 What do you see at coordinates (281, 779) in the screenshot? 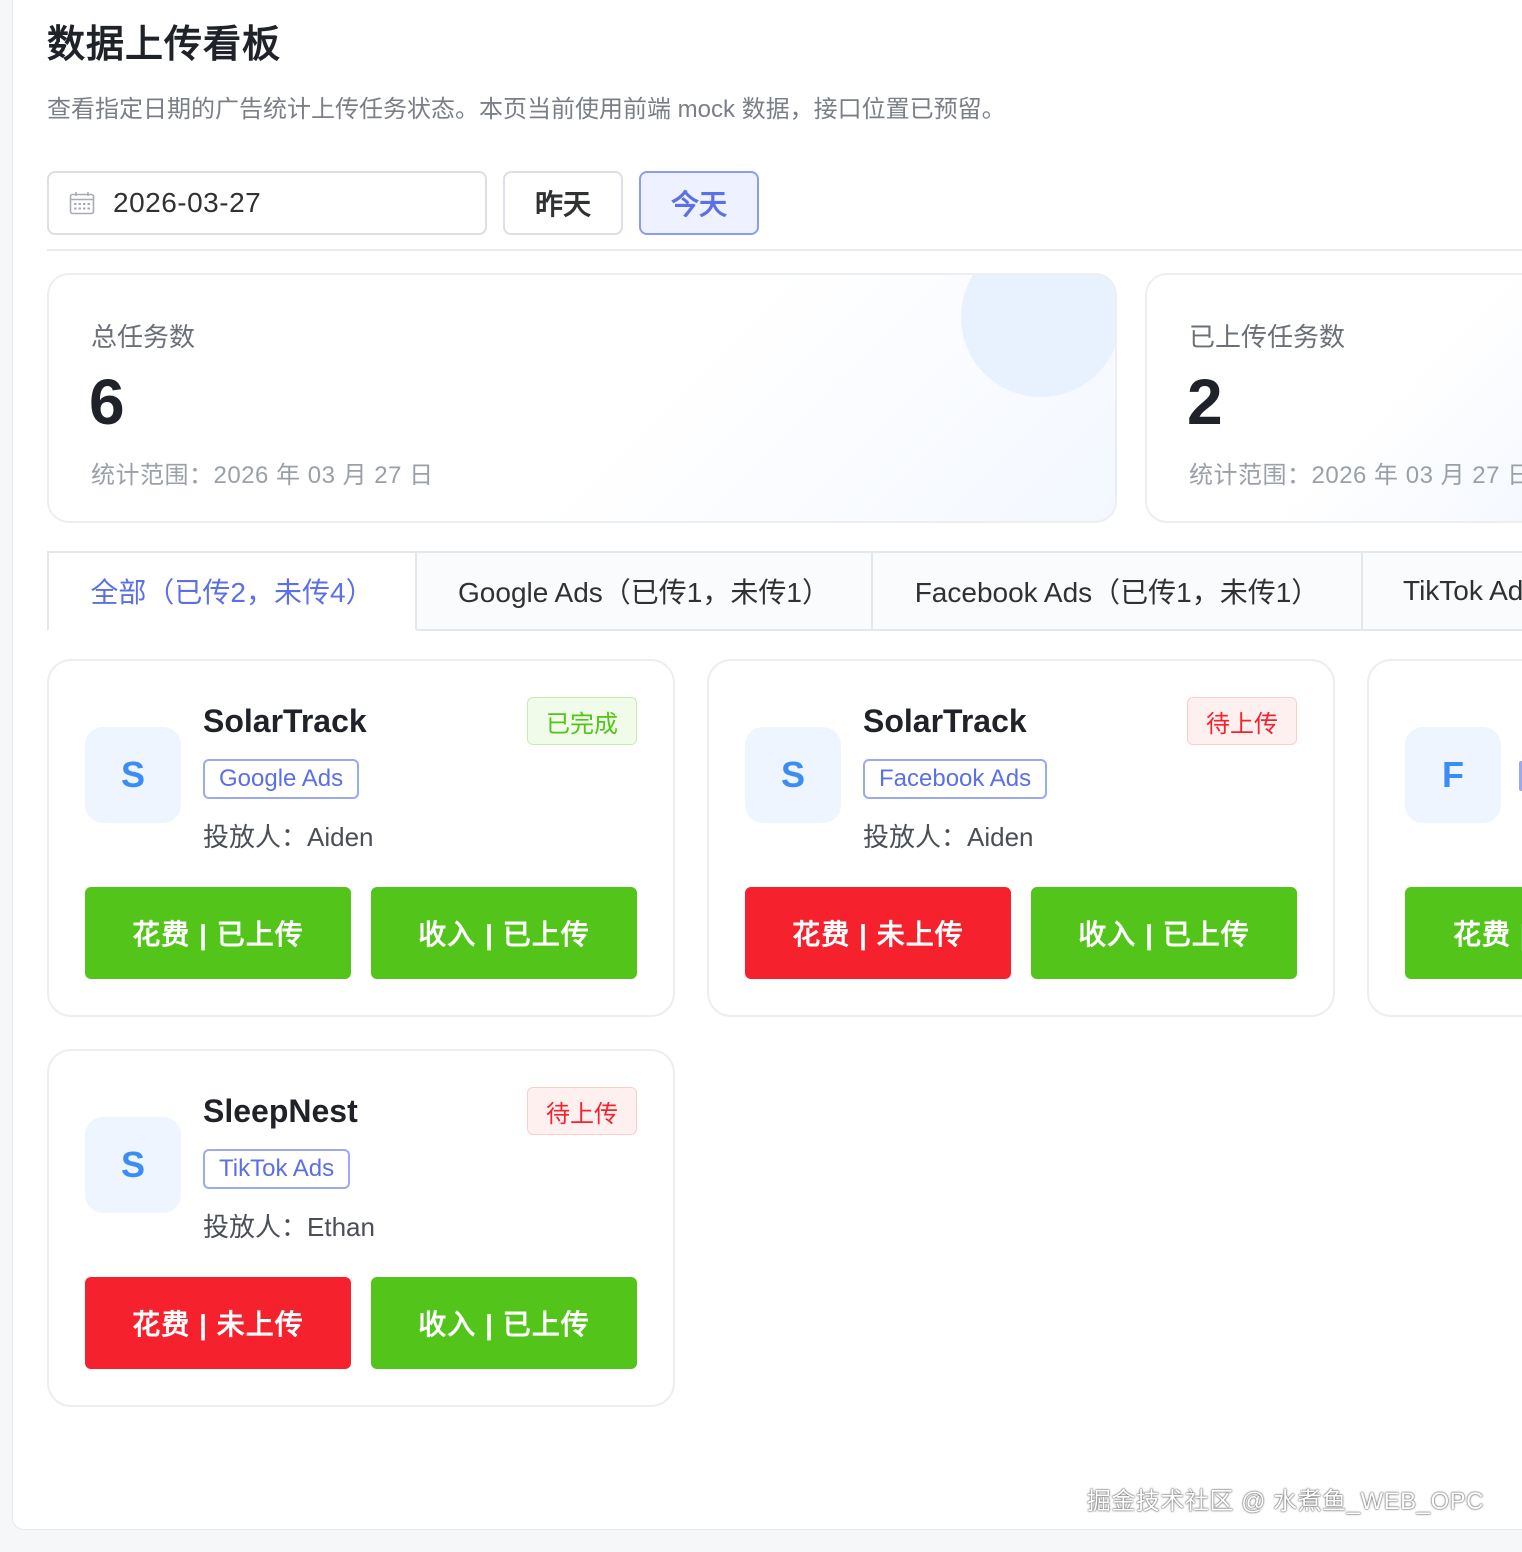
I see `platform-tag: Google Ads` at bounding box center [281, 779].